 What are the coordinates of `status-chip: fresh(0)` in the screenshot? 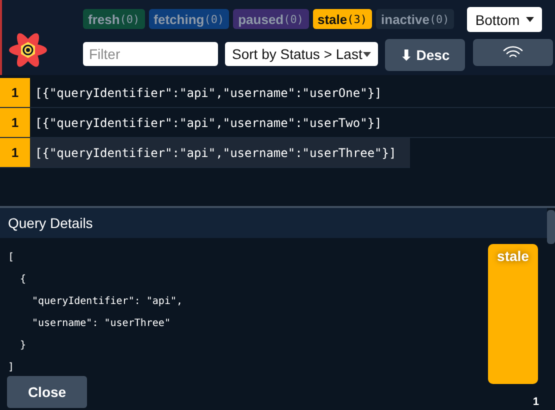 It's located at (114, 19).